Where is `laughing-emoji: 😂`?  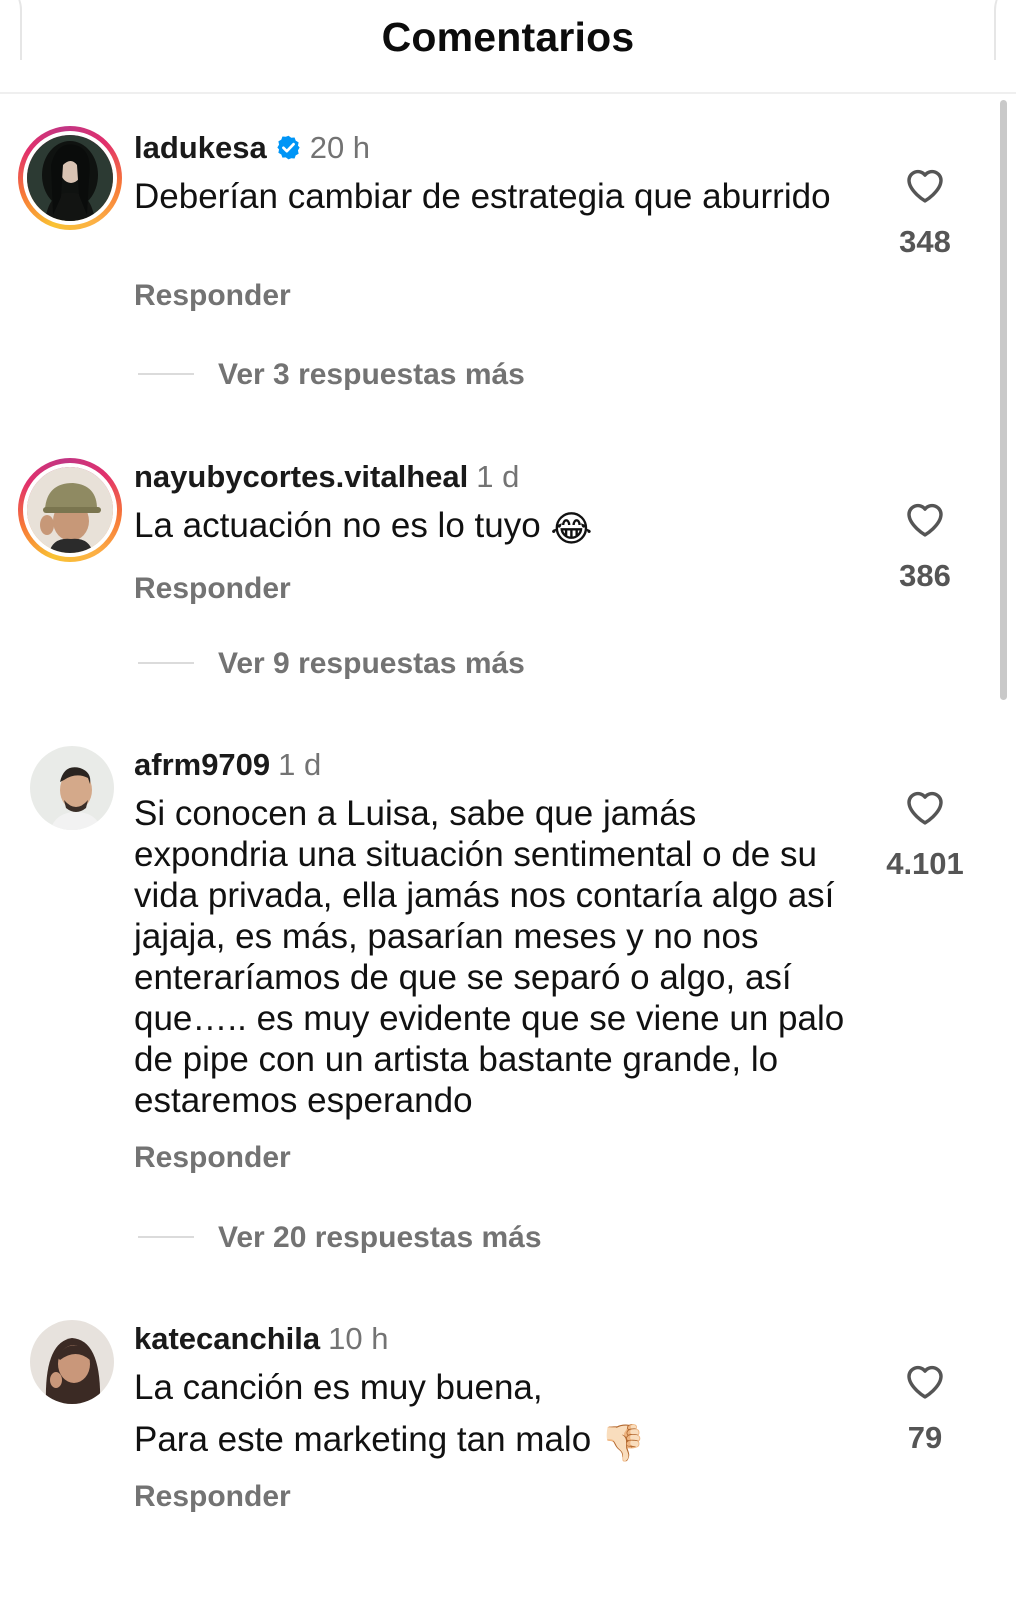 laughing-emoji: 😂 is located at coordinates (571, 528).